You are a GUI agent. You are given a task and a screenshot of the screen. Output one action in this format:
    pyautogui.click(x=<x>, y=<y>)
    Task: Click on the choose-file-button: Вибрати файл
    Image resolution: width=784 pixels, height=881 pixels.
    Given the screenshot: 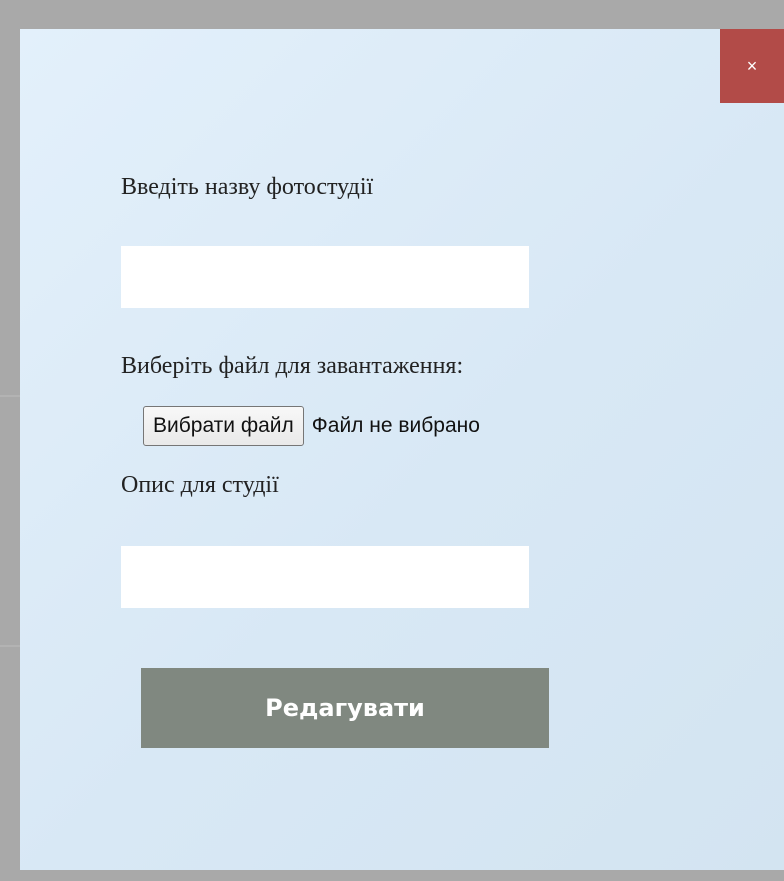 What is the action you would take?
    pyautogui.click(x=223, y=426)
    